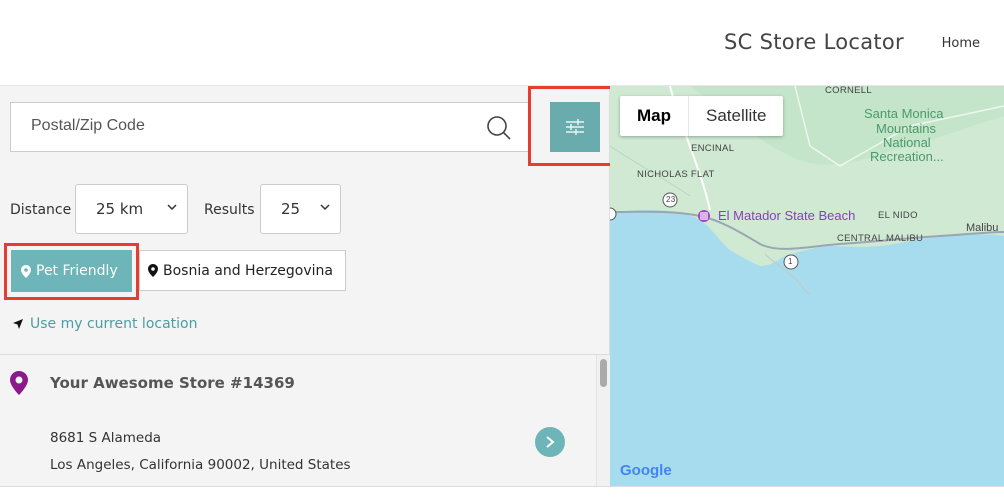 This screenshot has height=498, width=1004. I want to click on store-details-button, so click(550, 442).